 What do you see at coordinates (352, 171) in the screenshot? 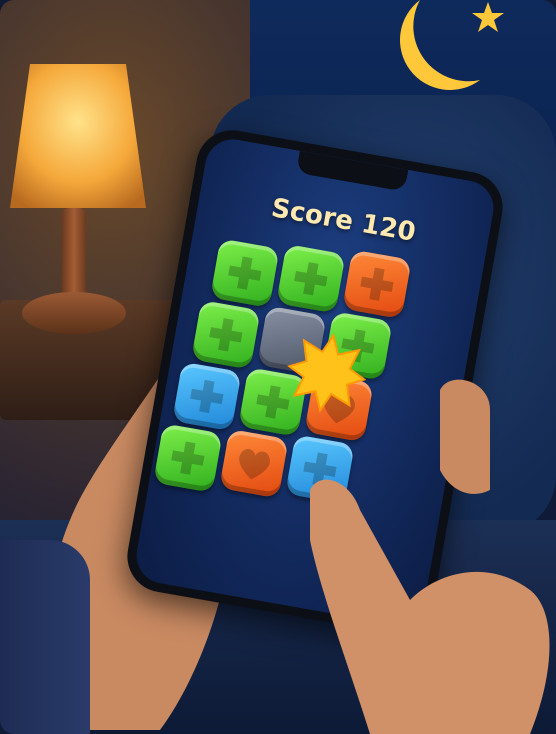
I see `phone-notch` at bounding box center [352, 171].